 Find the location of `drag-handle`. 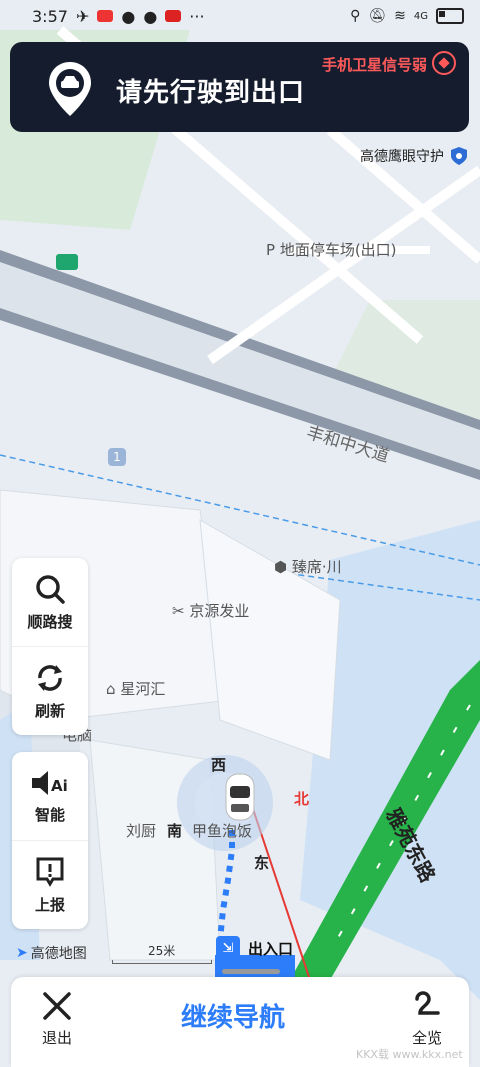

drag-handle is located at coordinates (251, 971).